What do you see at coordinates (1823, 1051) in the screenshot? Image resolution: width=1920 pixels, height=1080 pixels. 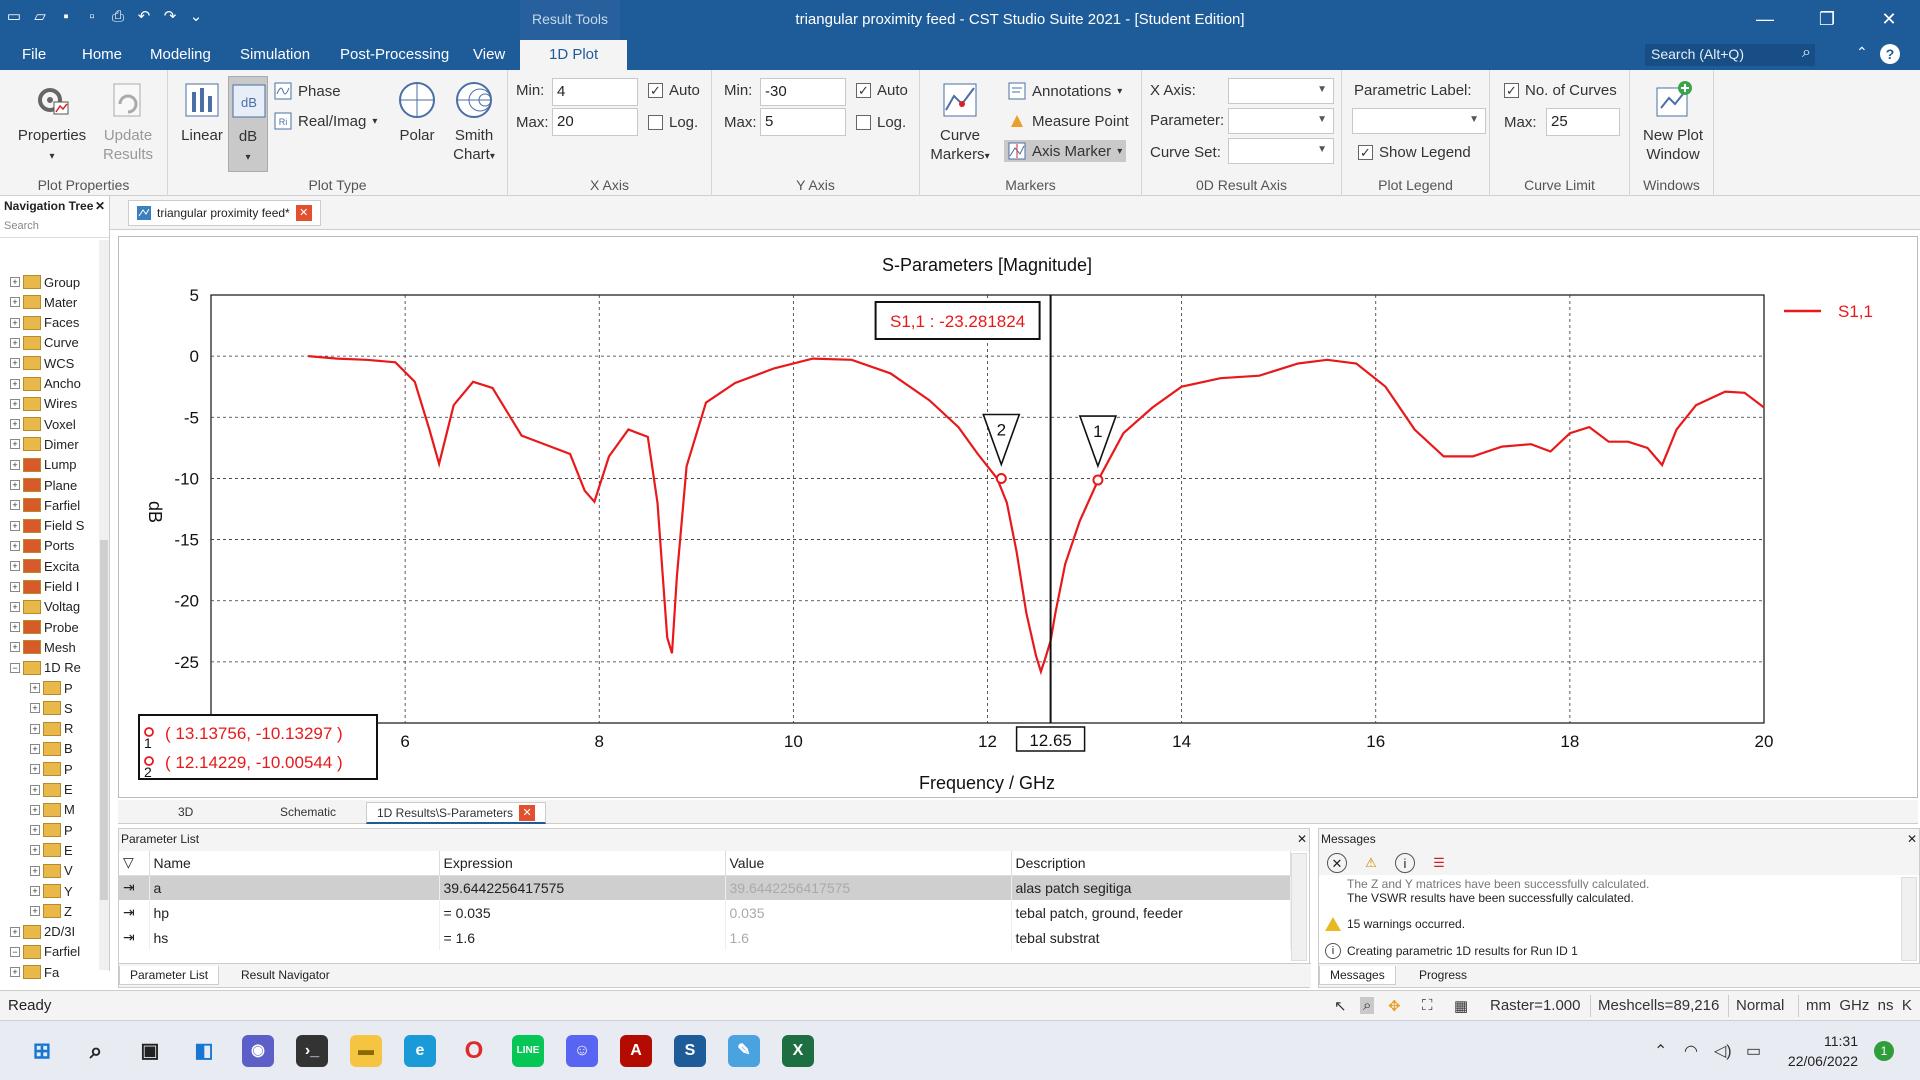 I see `clock: 11:31 22/06/2022` at bounding box center [1823, 1051].